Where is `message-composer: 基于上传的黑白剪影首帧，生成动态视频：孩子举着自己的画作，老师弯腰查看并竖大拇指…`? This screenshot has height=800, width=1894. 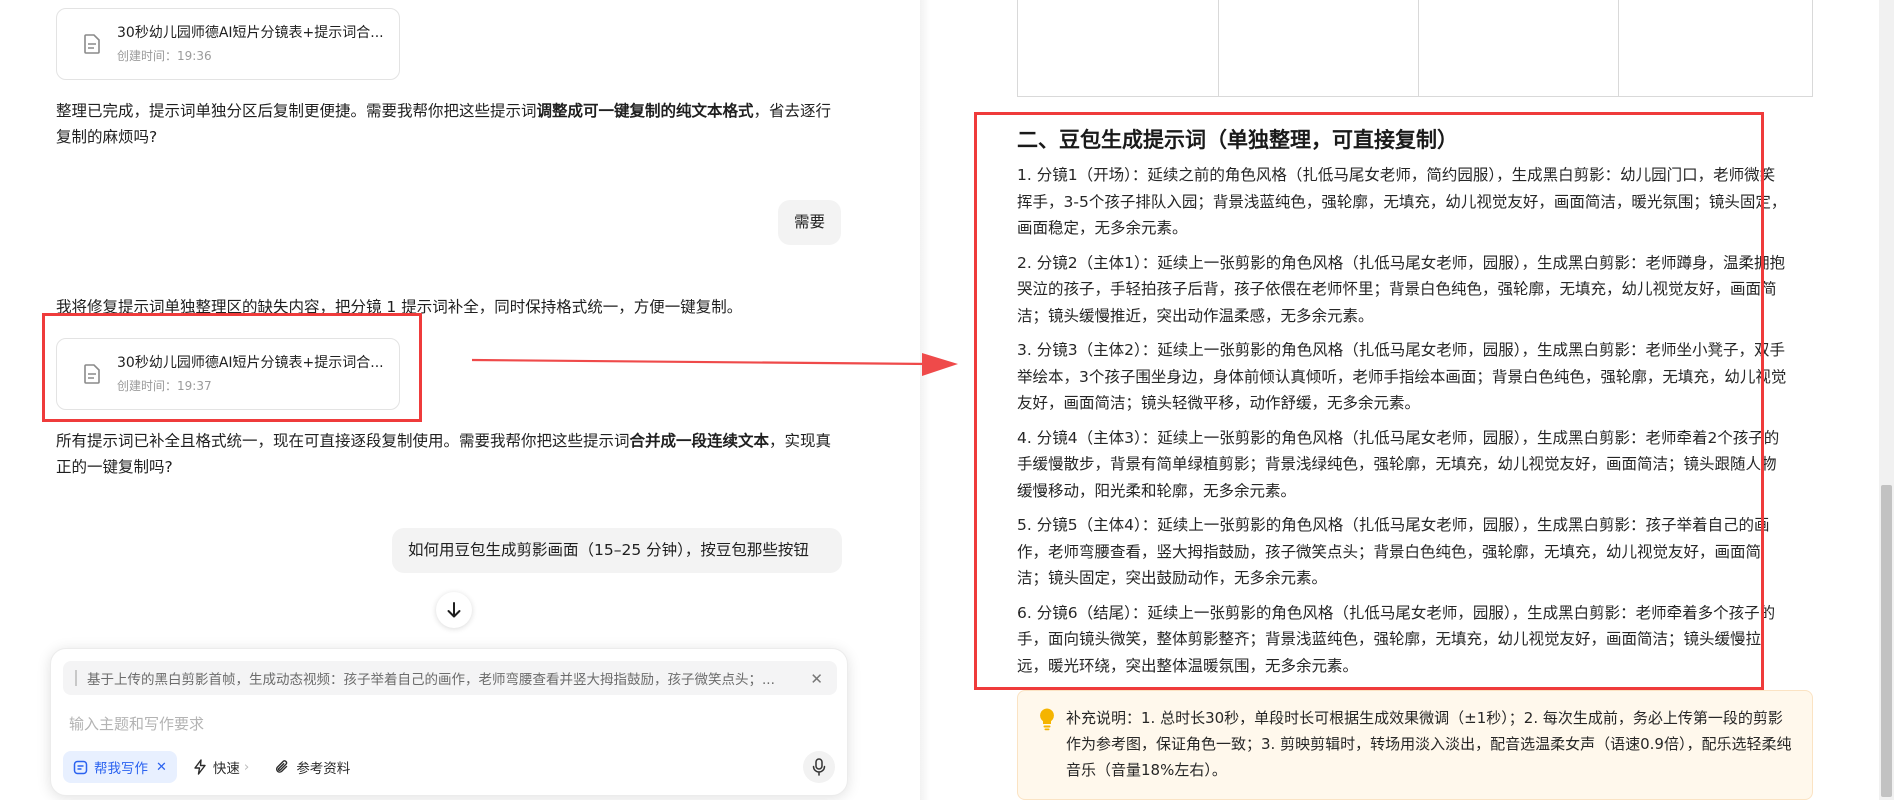
message-composer: 基于上传的黑白剪影首帧，生成动态视频：孩子举着自己的画作，老师弯腰查看并竖大拇指… is located at coordinates (449, 722).